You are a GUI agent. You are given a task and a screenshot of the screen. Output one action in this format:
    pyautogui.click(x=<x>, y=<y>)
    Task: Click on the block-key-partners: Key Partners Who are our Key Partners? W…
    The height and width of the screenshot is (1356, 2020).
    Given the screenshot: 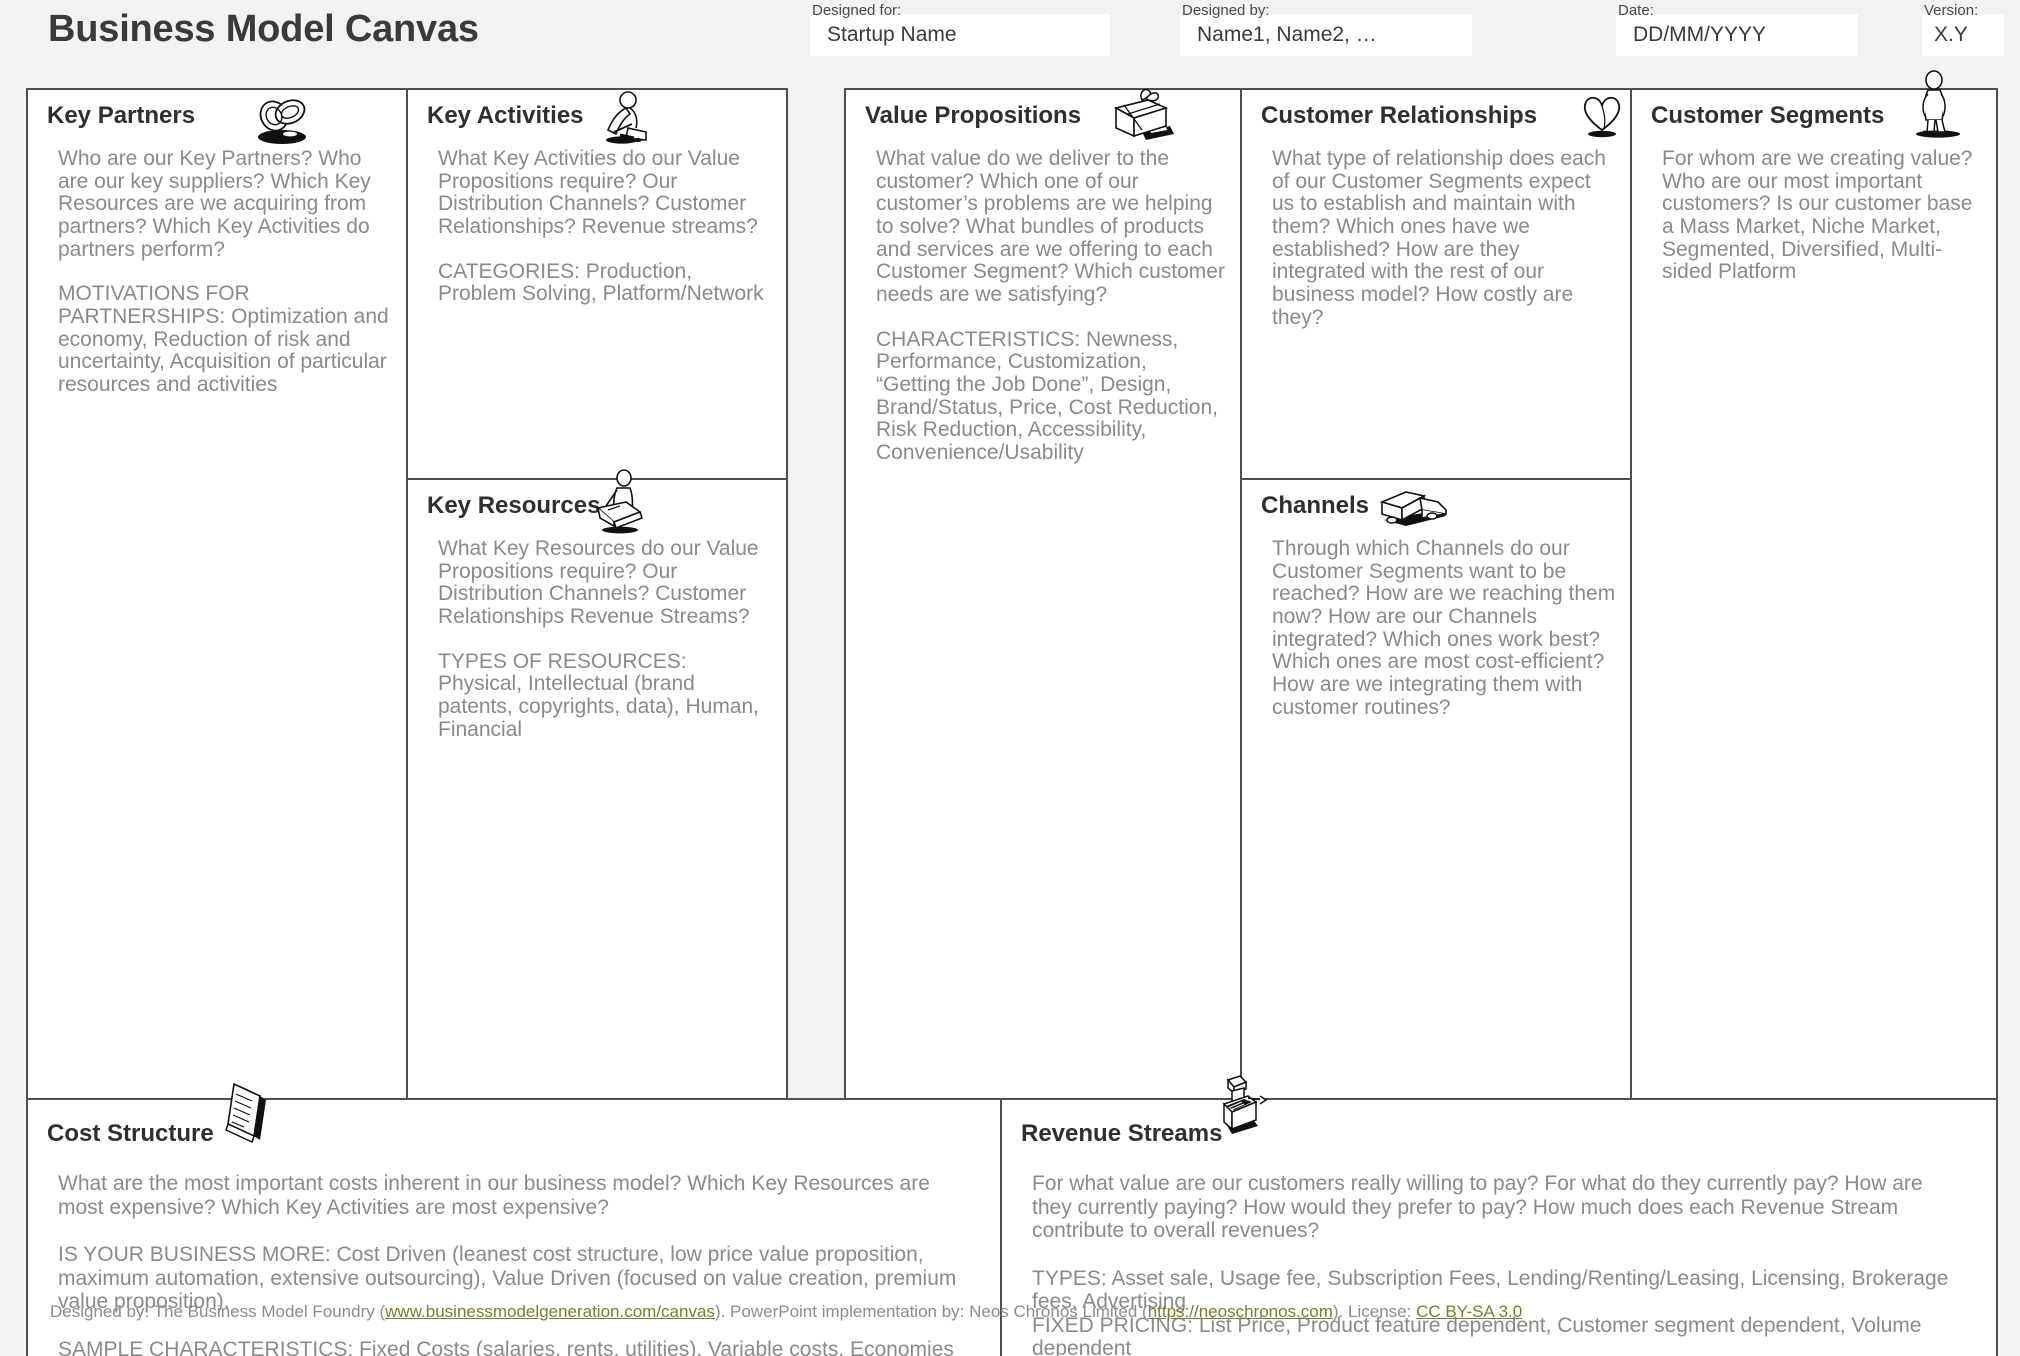 What is the action you would take?
    pyautogui.click(x=217, y=594)
    